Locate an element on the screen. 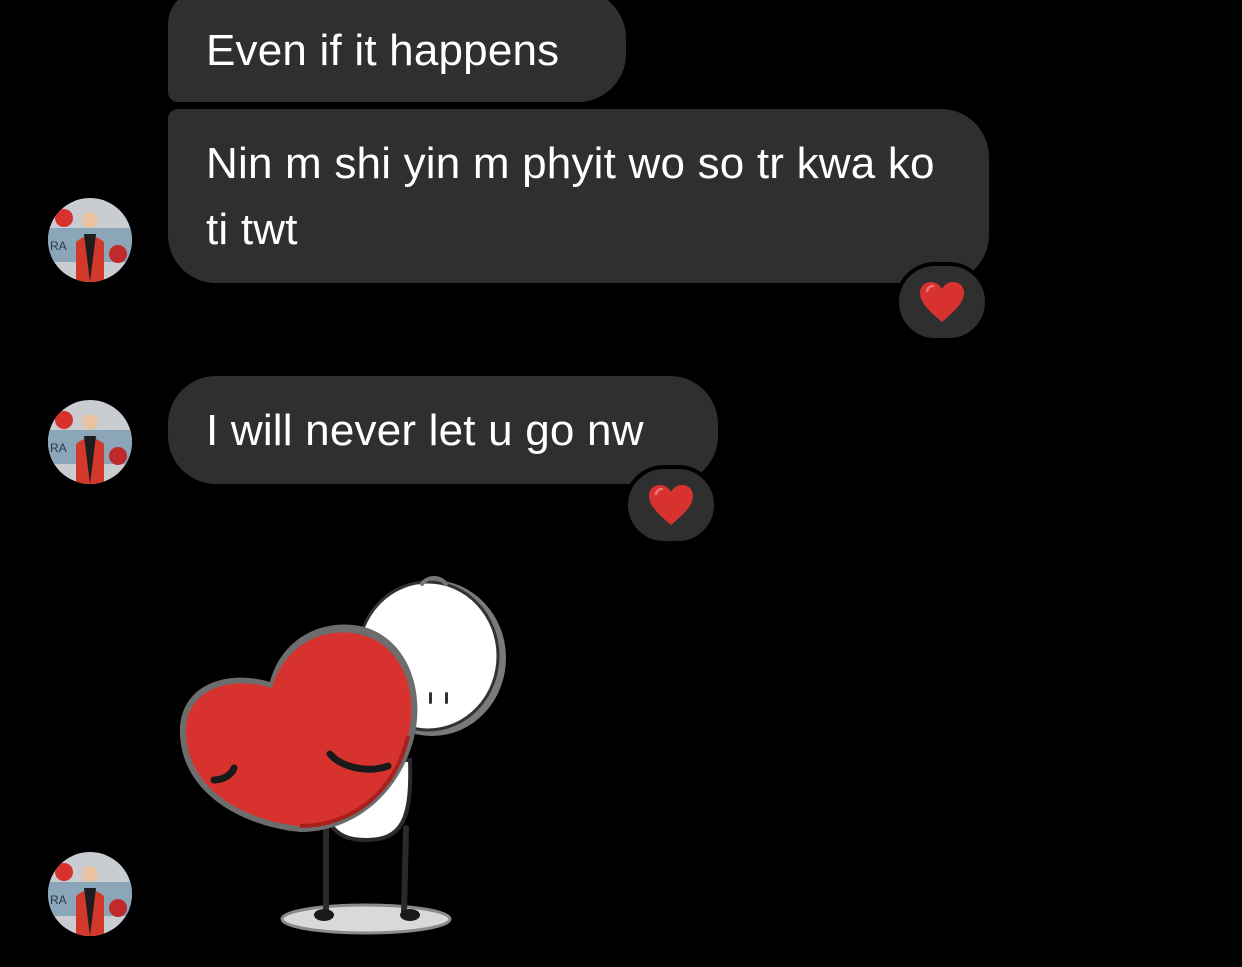 The image size is (1242, 967). message-text: Even if it happens is located at coordinates (383, 50).